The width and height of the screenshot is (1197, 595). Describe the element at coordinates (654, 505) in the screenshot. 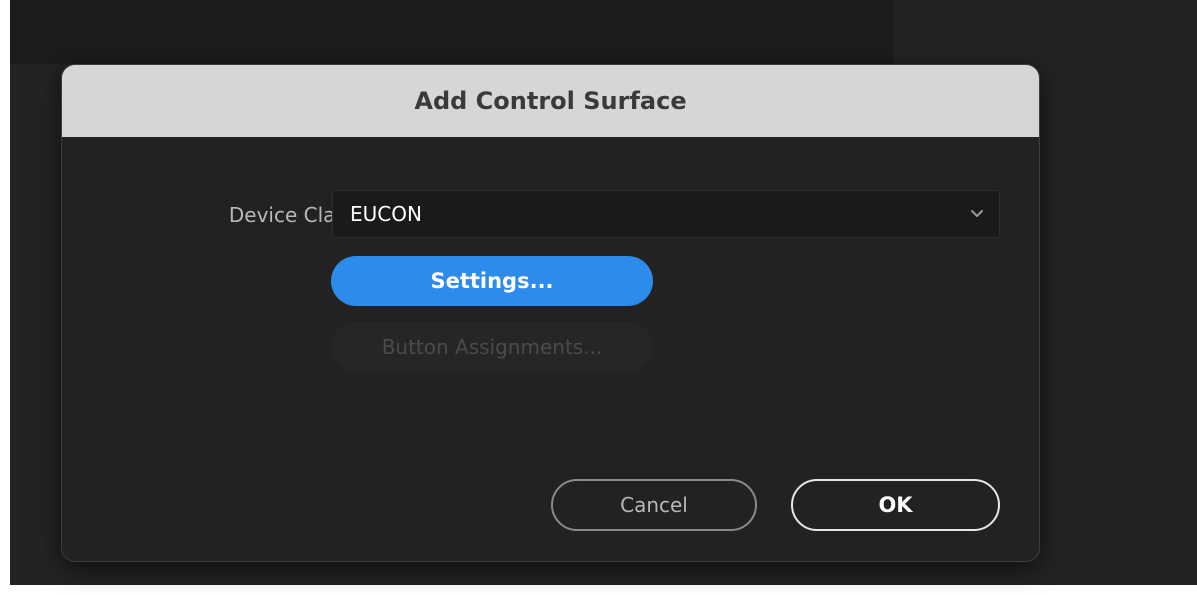

I see `cancel-button: Cancel` at that location.